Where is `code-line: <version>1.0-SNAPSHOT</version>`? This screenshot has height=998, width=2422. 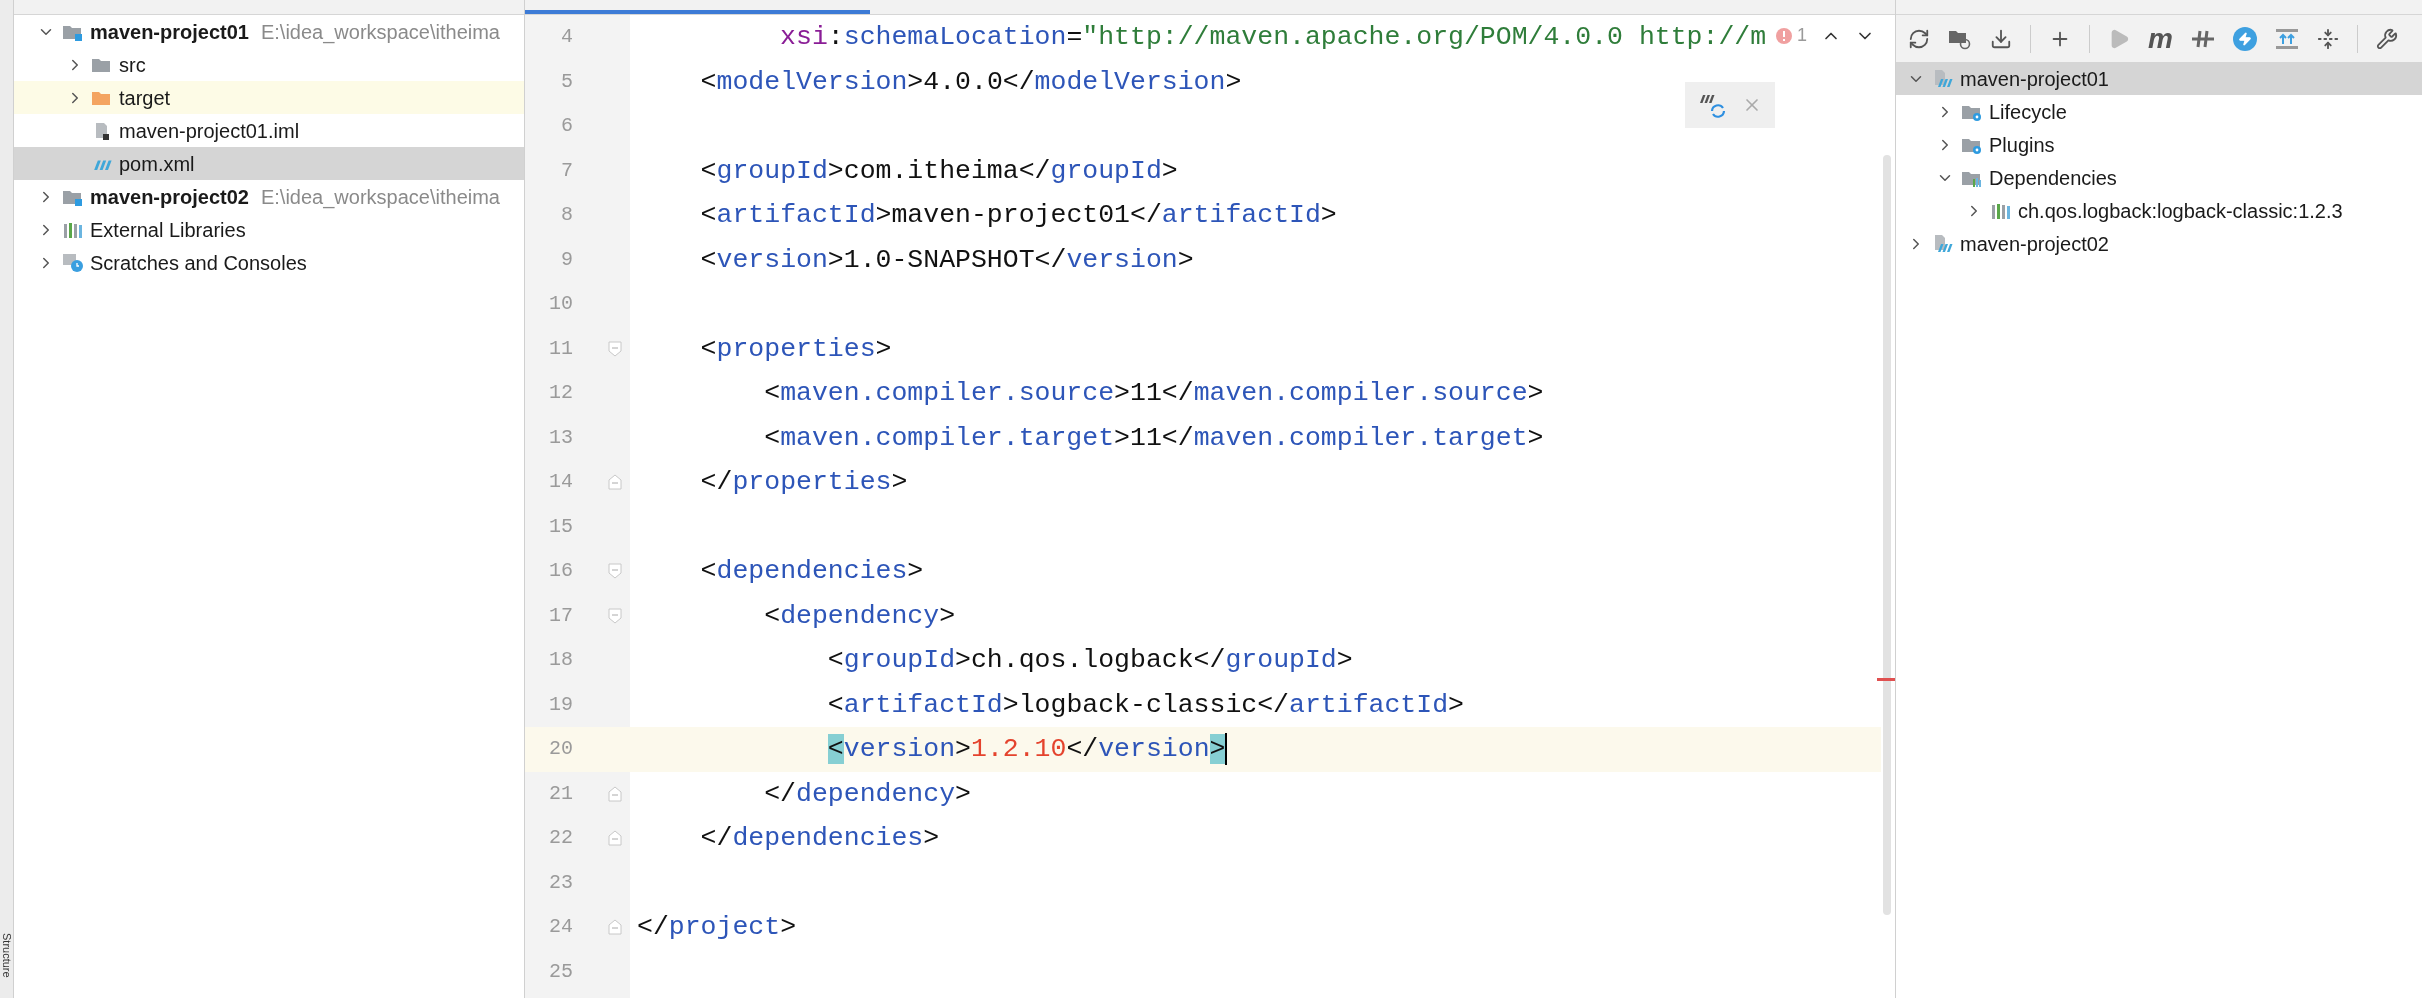
code-line: <version>1.0-SNAPSHOT</version> is located at coordinates (946, 260).